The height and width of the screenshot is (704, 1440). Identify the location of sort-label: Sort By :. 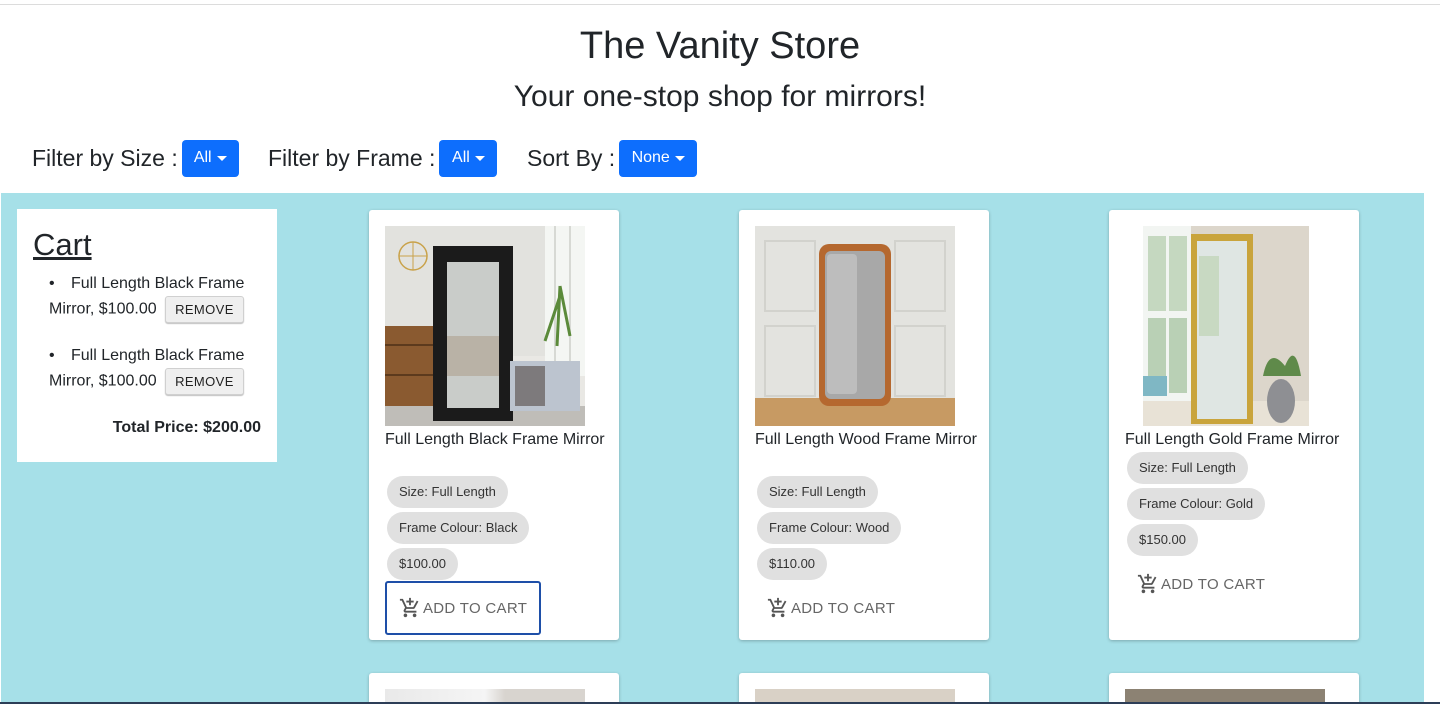
(571, 158).